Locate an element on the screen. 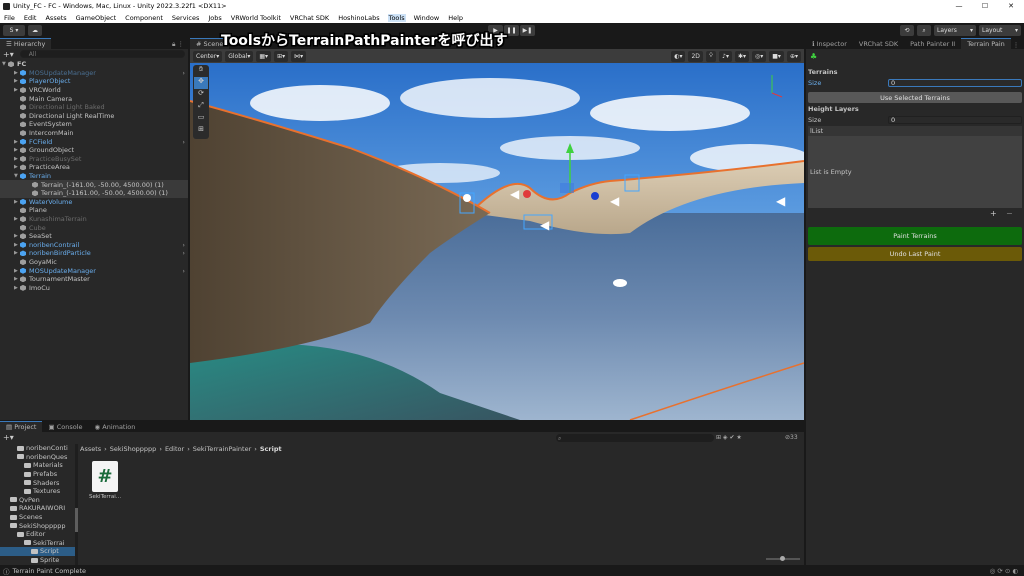  use-selected-terrains-button: Use Selected Terrains is located at coordinates (915, 97).